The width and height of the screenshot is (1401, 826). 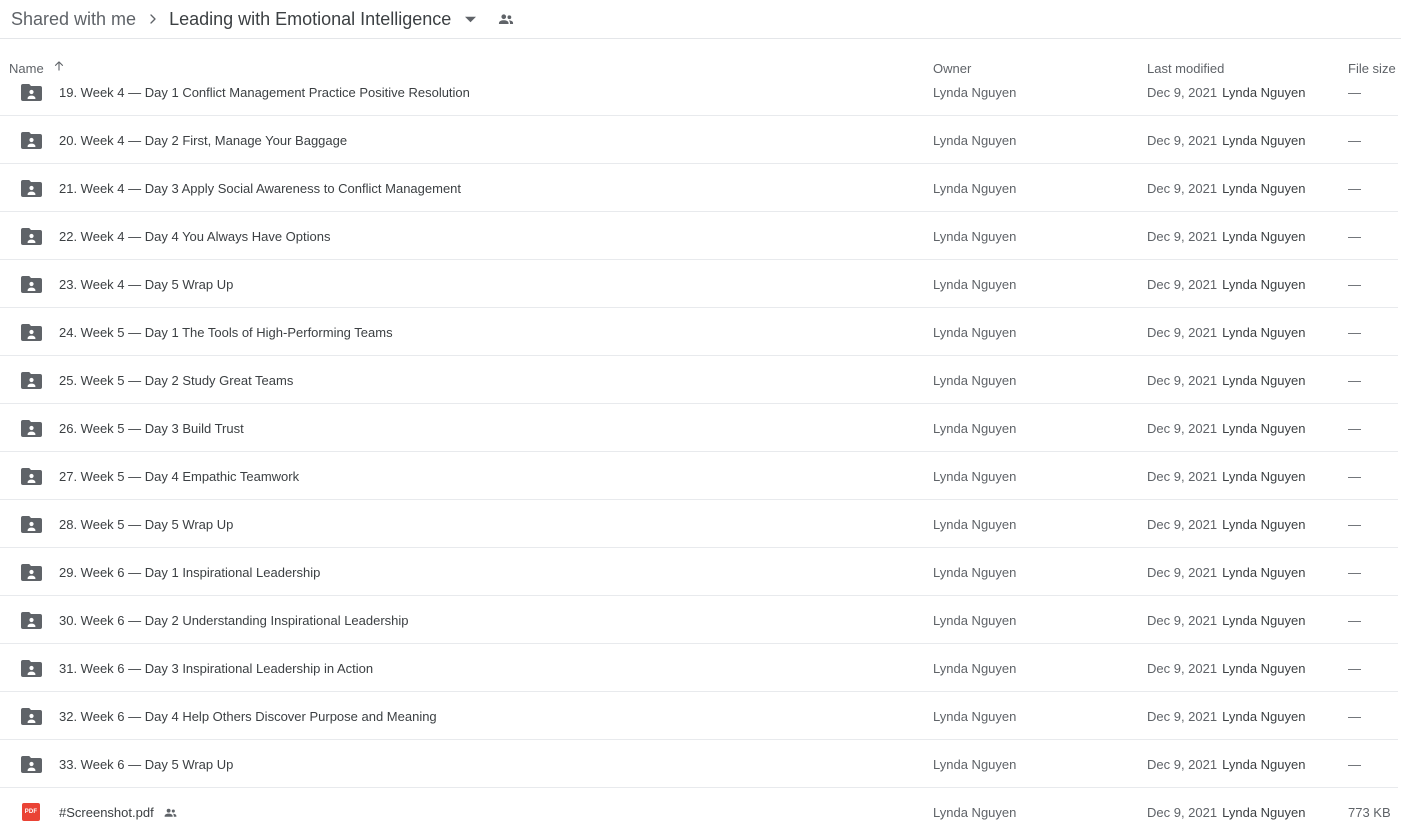 I want to click on file-name-label: 23. Week 4 — Day 5 Wrap Up, so click(x=146, y=284).